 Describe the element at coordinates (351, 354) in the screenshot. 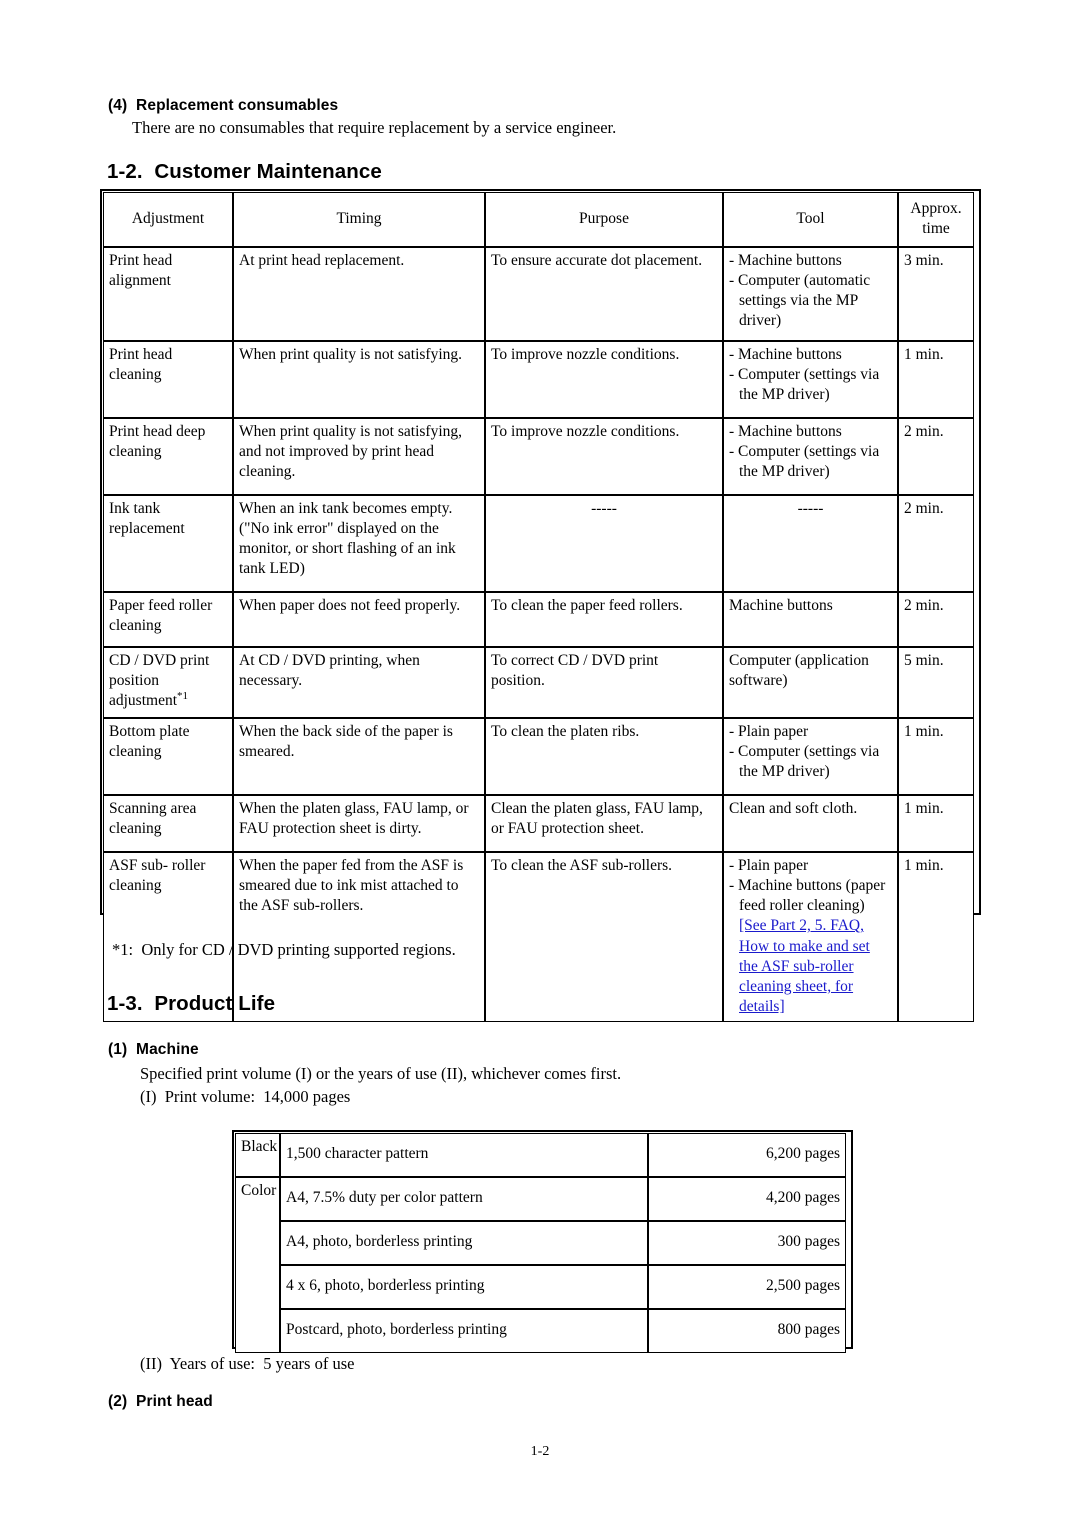

I see `cell-line: When print quality is not satisfying.` at that location.